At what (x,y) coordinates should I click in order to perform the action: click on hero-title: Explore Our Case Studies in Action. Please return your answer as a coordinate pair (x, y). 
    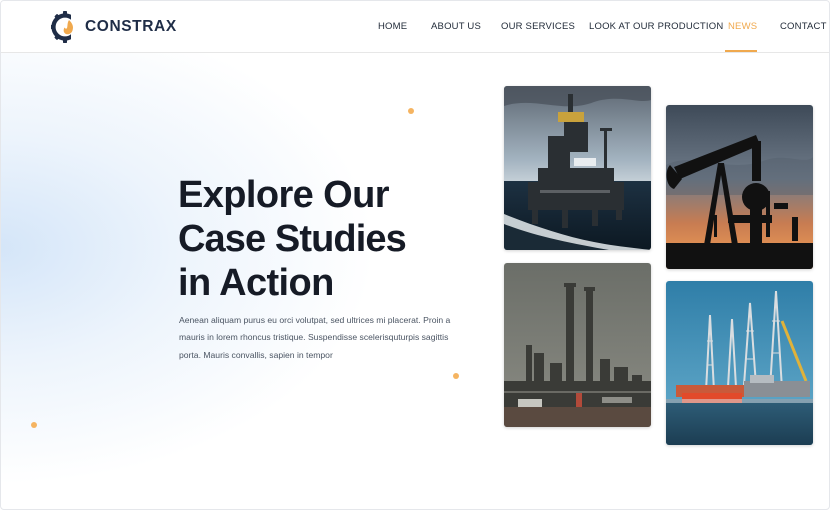
    Looking at the image, I should click on (328, 239).